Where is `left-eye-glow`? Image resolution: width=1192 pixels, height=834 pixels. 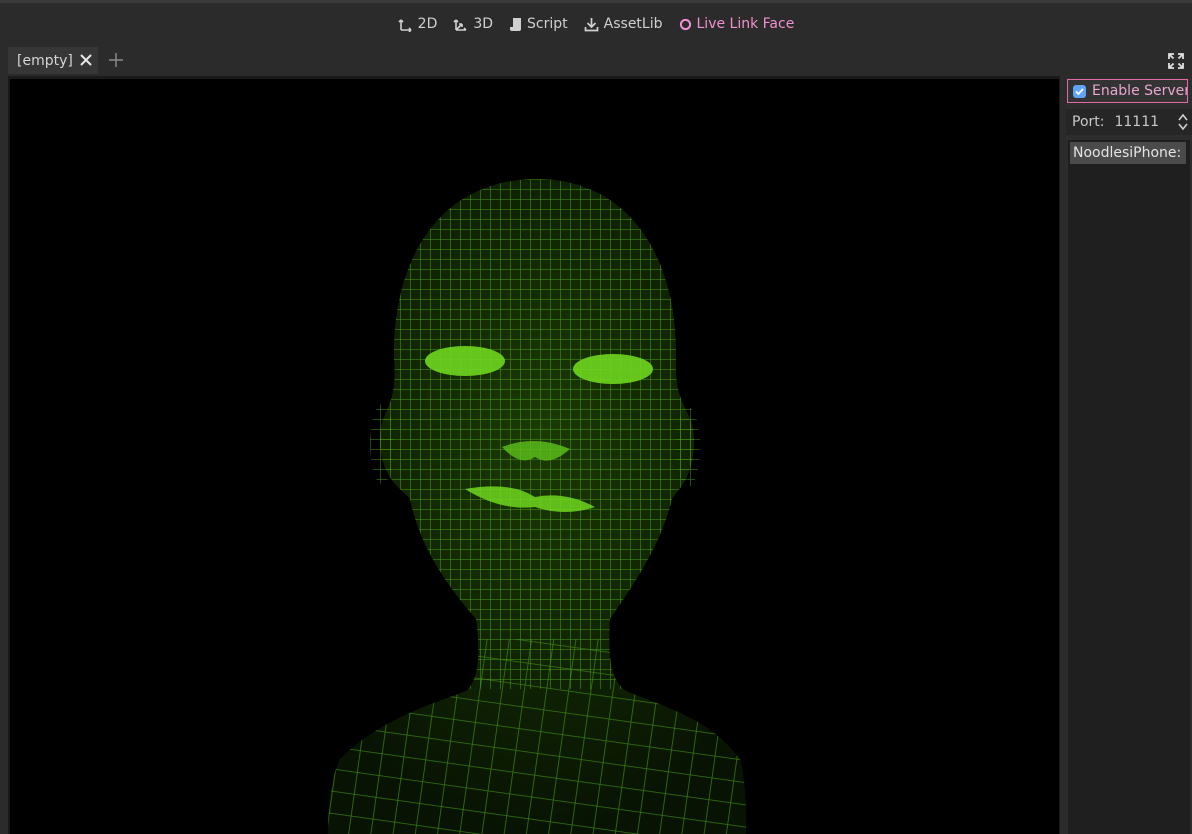 left-eye-glow is located at coordinates (465, 361).